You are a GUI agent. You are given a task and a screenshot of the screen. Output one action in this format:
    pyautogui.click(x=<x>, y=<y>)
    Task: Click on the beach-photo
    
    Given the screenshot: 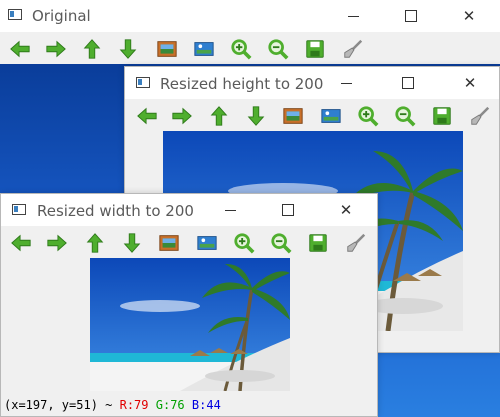 What is the action you would take?
    pyautogui.click(x=190, y=324)
    